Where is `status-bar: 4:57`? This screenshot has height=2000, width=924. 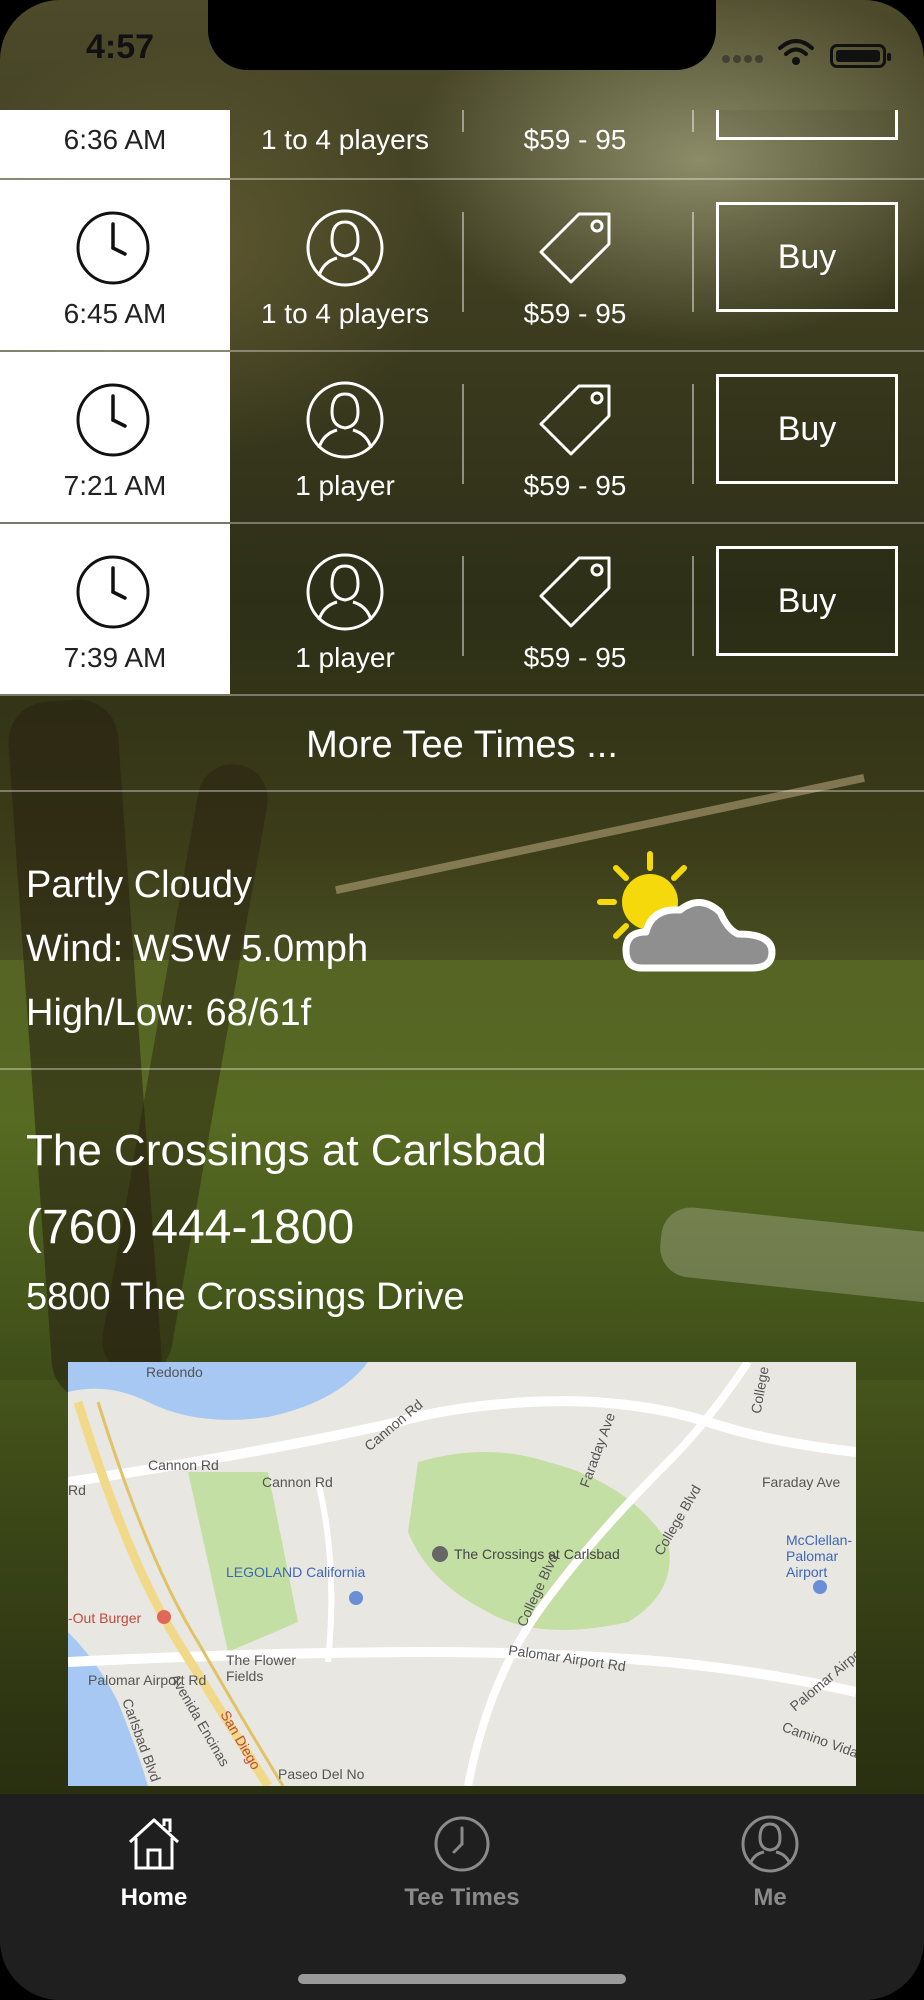 status-bar: 4:57 is located at coordinates (462, 50).